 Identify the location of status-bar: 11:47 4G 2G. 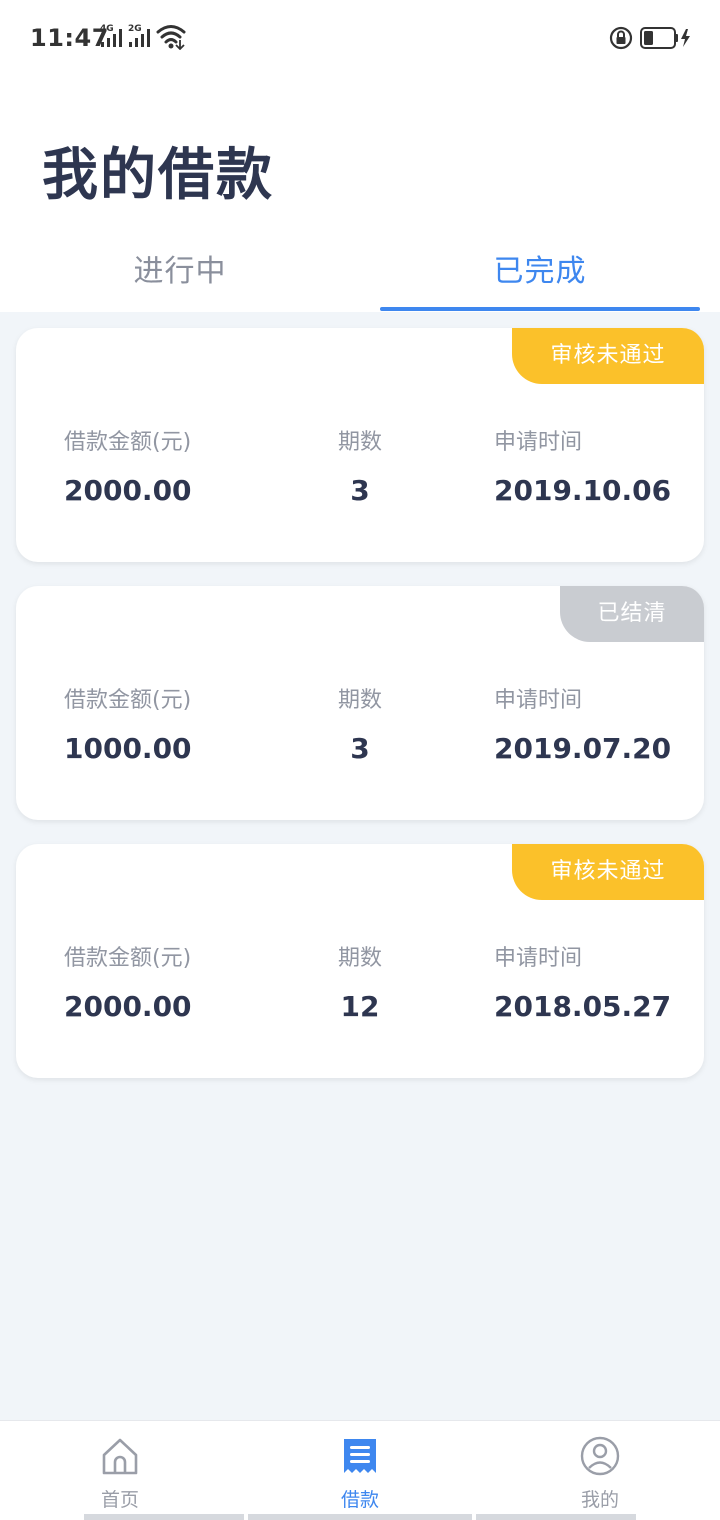
(360, 38).